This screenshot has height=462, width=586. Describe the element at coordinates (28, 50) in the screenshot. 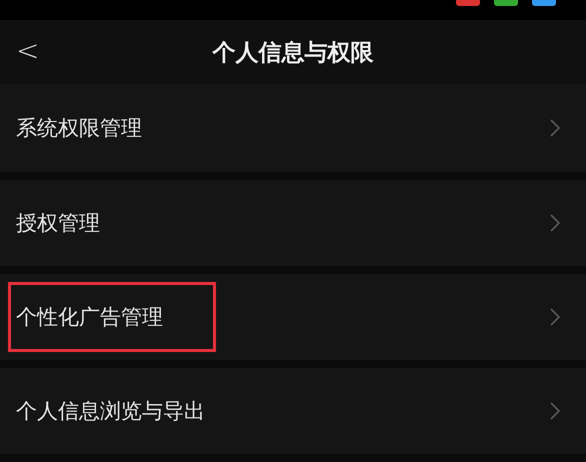

I see `back-button: <` at that location.